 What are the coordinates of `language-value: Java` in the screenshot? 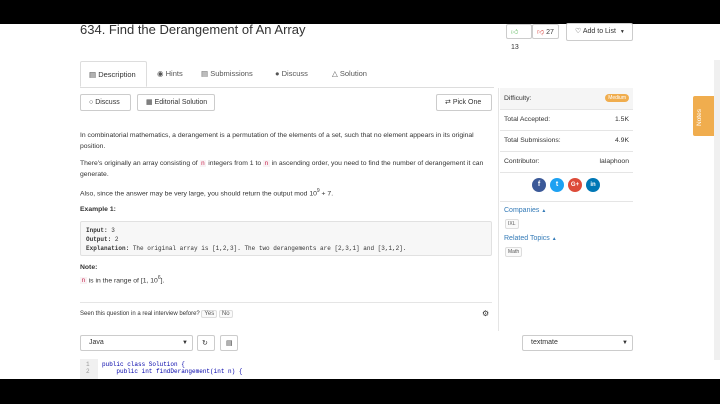 It's located at (96, 342).